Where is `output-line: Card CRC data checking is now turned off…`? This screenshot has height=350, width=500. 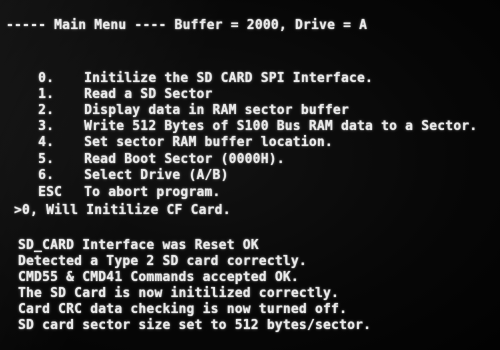 output-line: Card CRC data checking is now turned off… is located at coordinates (183, 309).